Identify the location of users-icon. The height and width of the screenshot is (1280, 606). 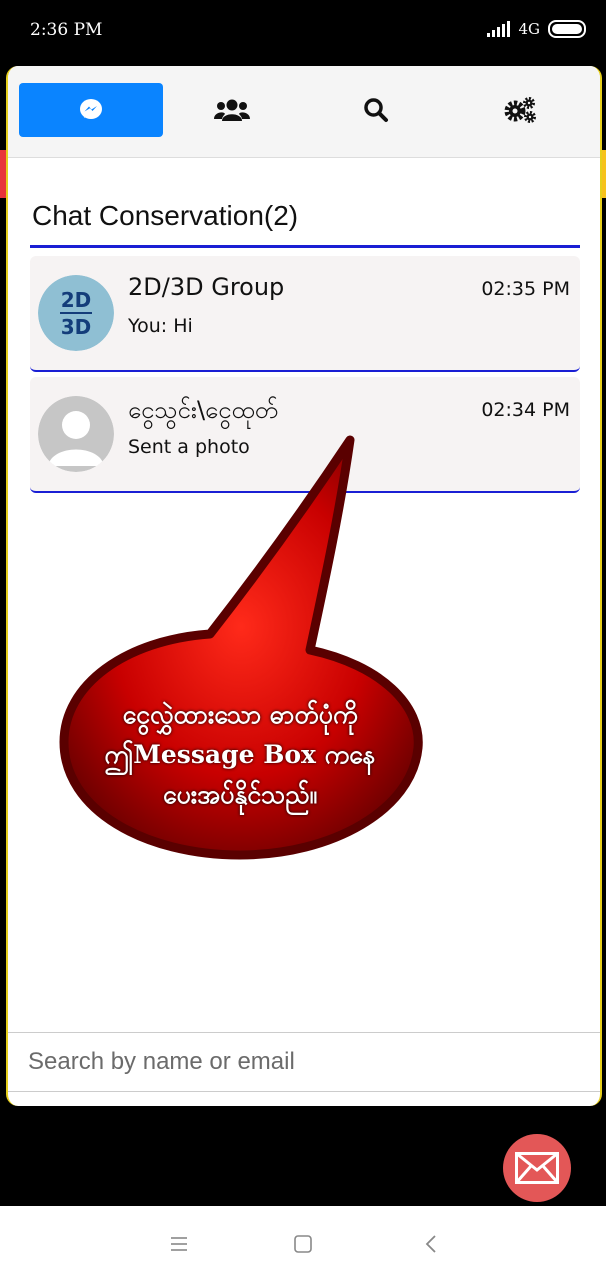
(232, 110).